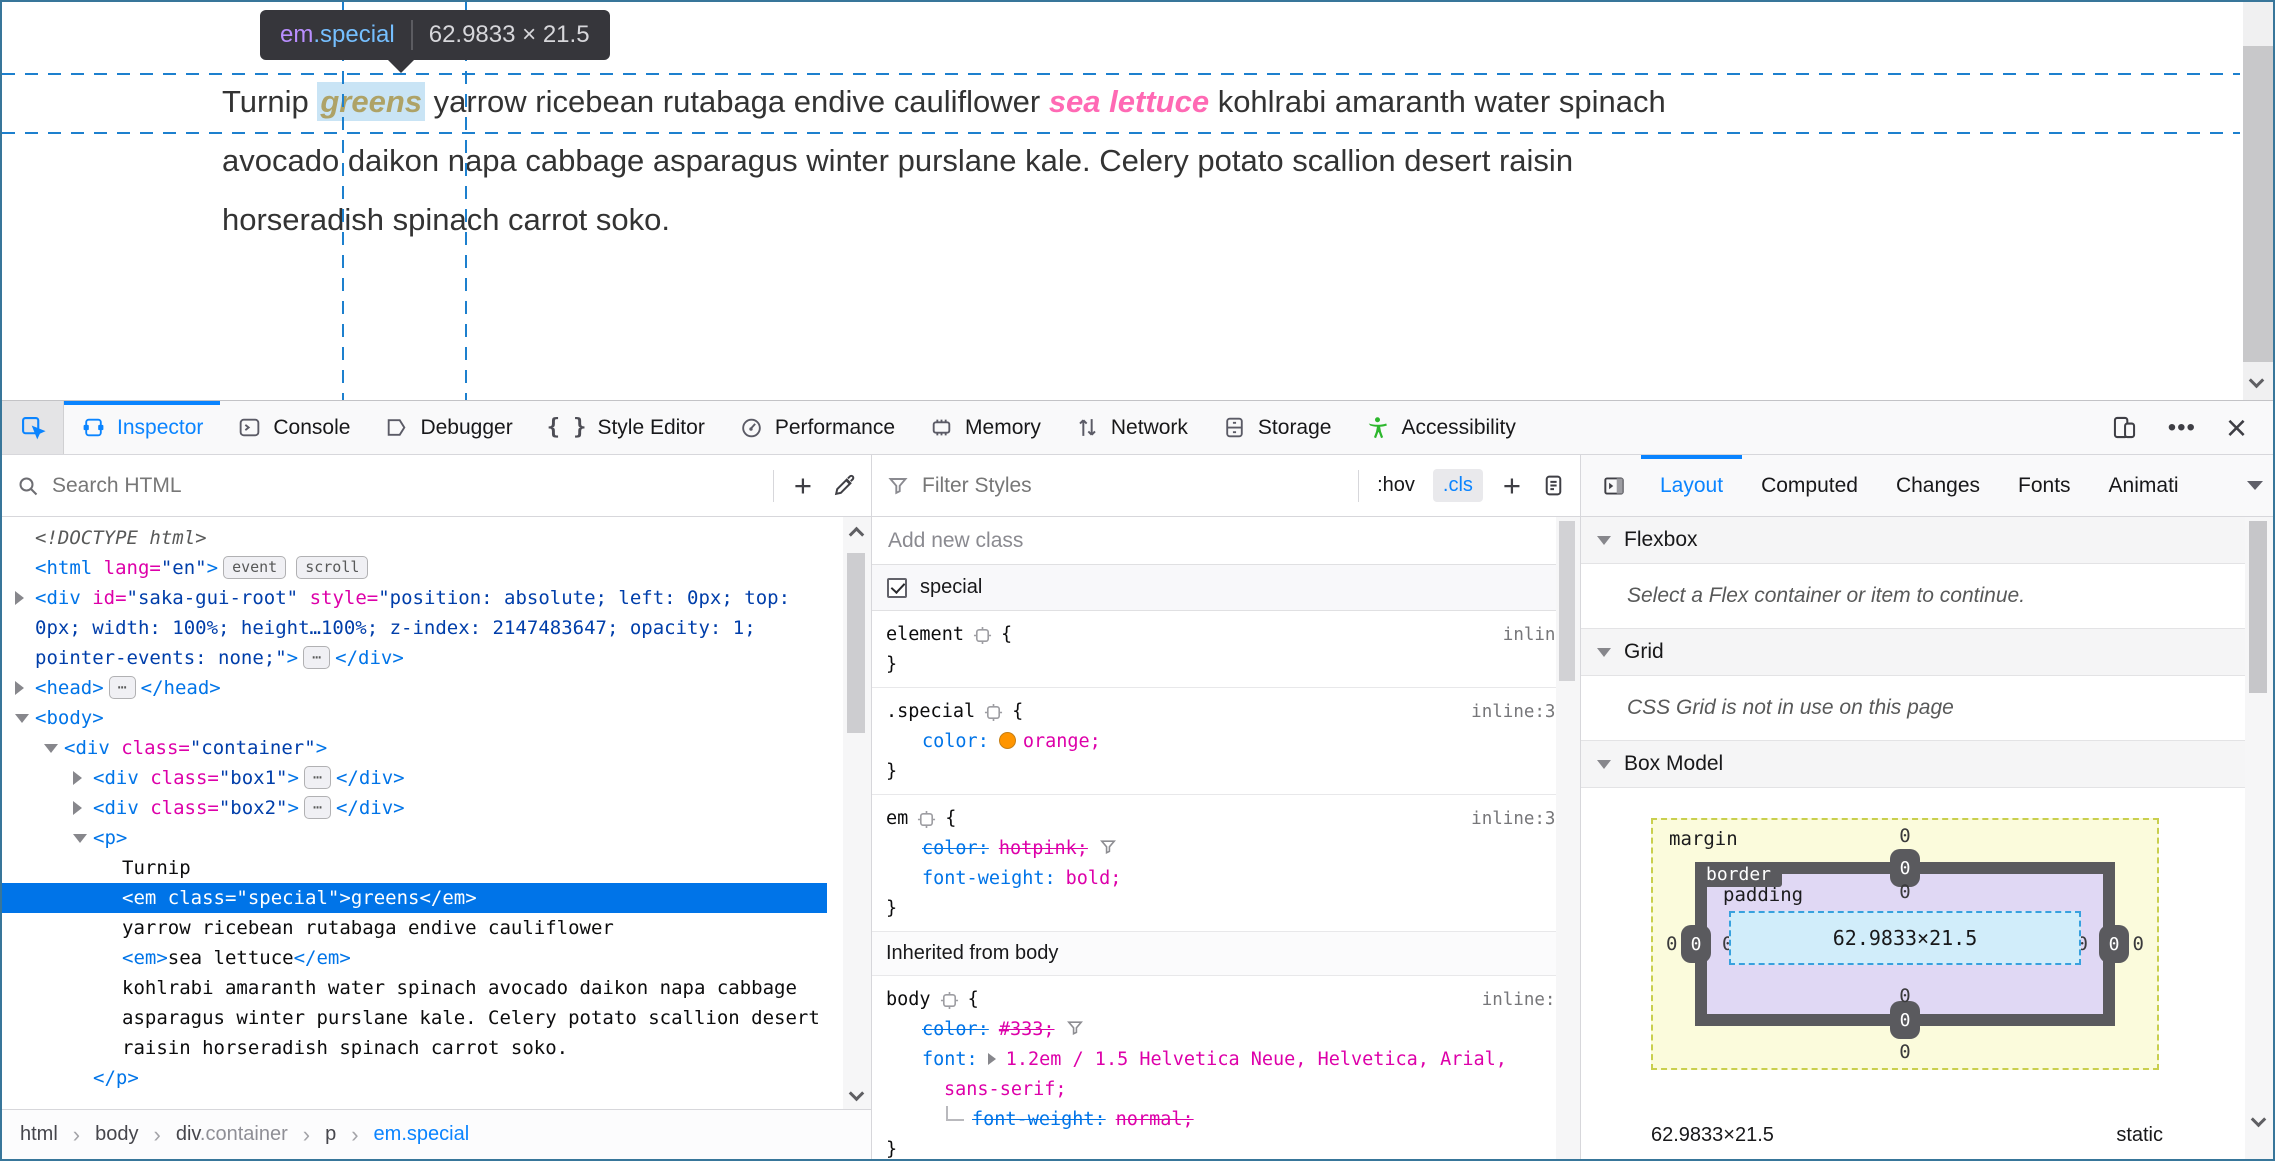 The width and height of the screenshot is (2275, 1161). I want to click on tree-node-container: <div class="container">, so click(414, 748).